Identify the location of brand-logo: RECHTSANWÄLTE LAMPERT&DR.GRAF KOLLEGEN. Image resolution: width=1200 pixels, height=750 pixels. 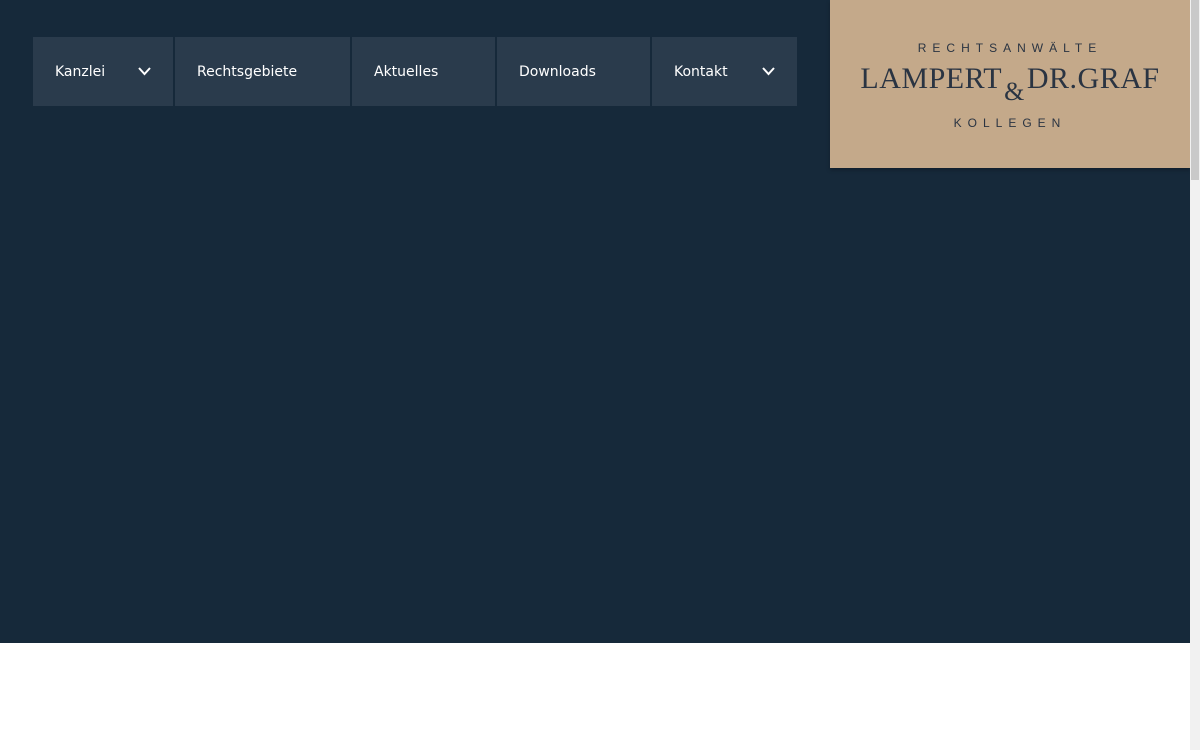
(1010, 84).